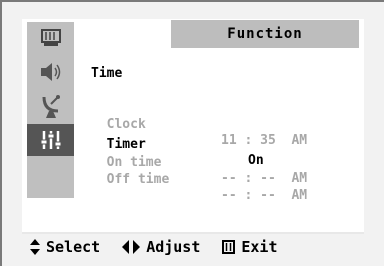  I want to click on menu-row-off-time: Off time -- : -- AM, so click(199, 180).